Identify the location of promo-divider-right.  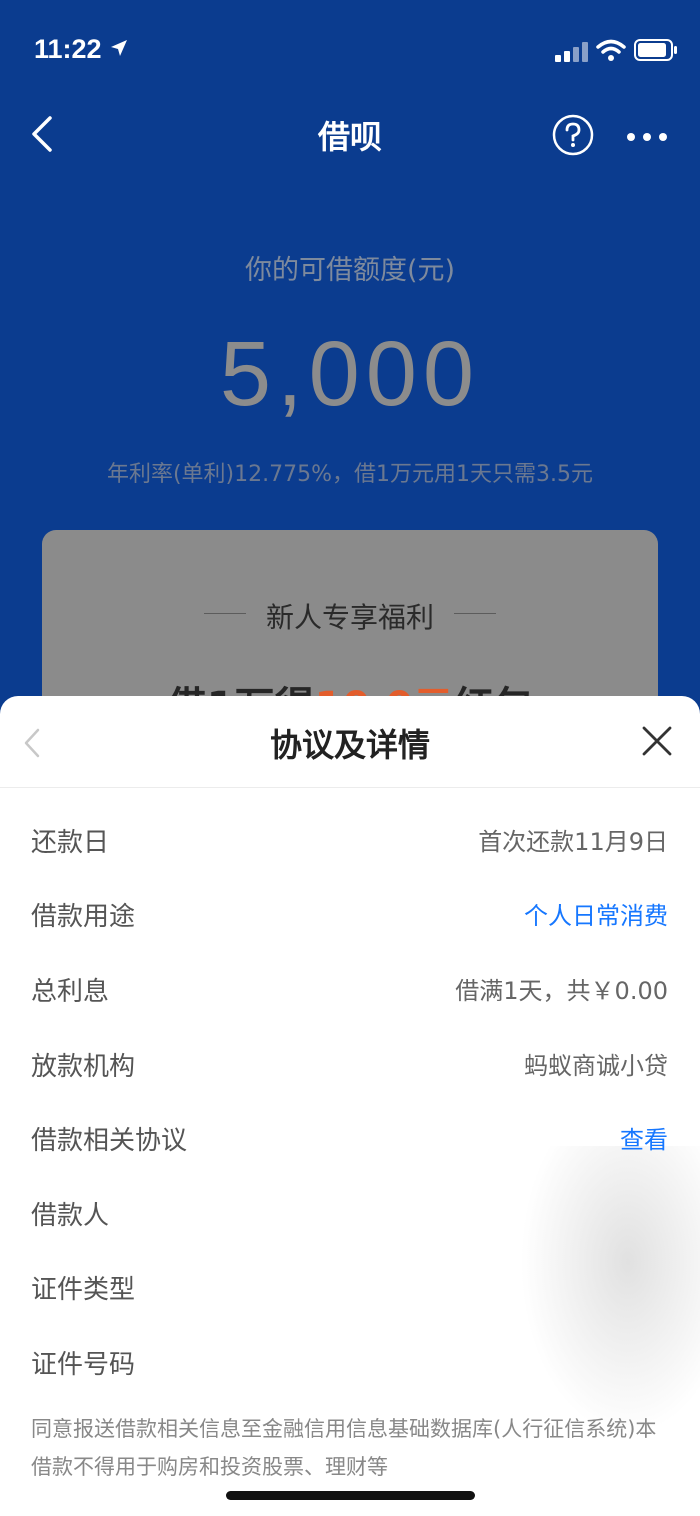
(475, 613).